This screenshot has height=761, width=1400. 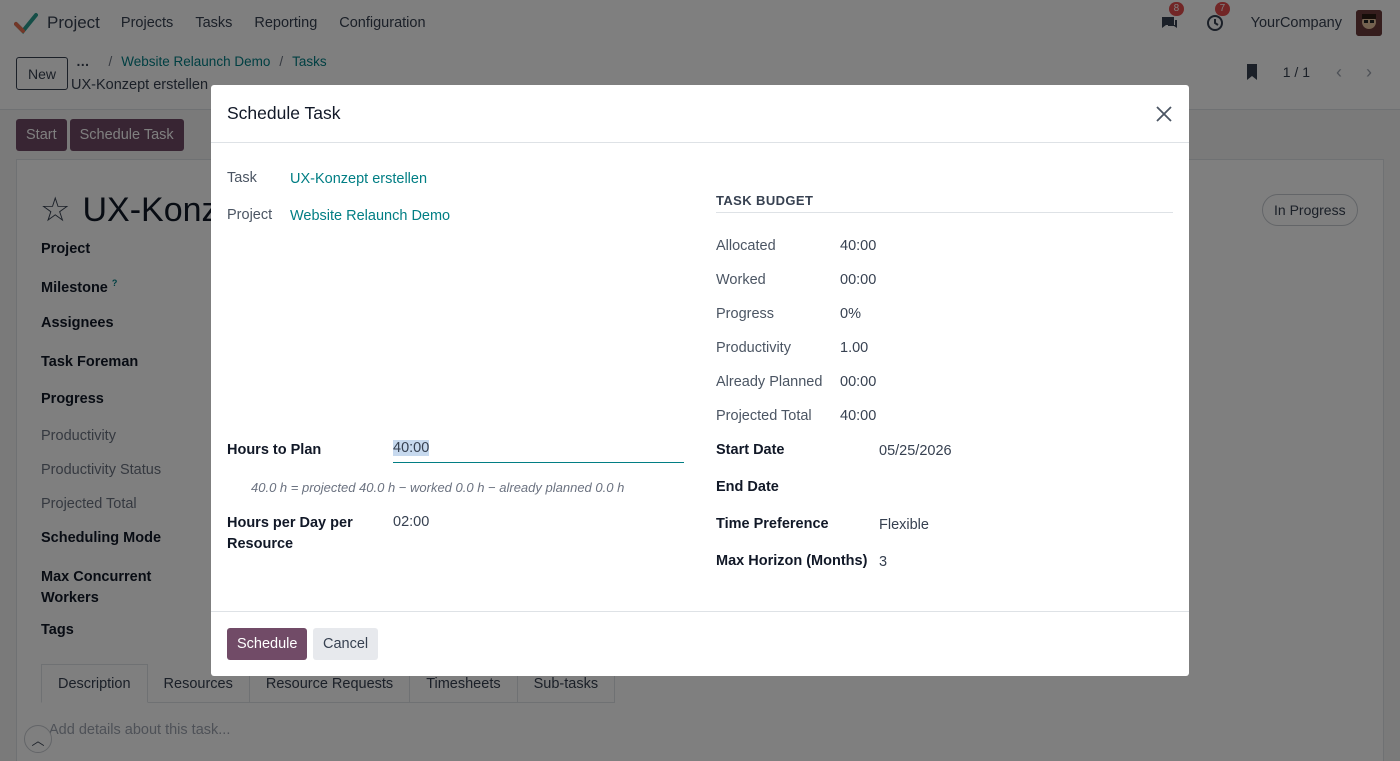 What do you see at coordinates (538, 451) in the screenshot?
I see `hours-to-plan-input: 40:00` at bounding box center [538, 451].